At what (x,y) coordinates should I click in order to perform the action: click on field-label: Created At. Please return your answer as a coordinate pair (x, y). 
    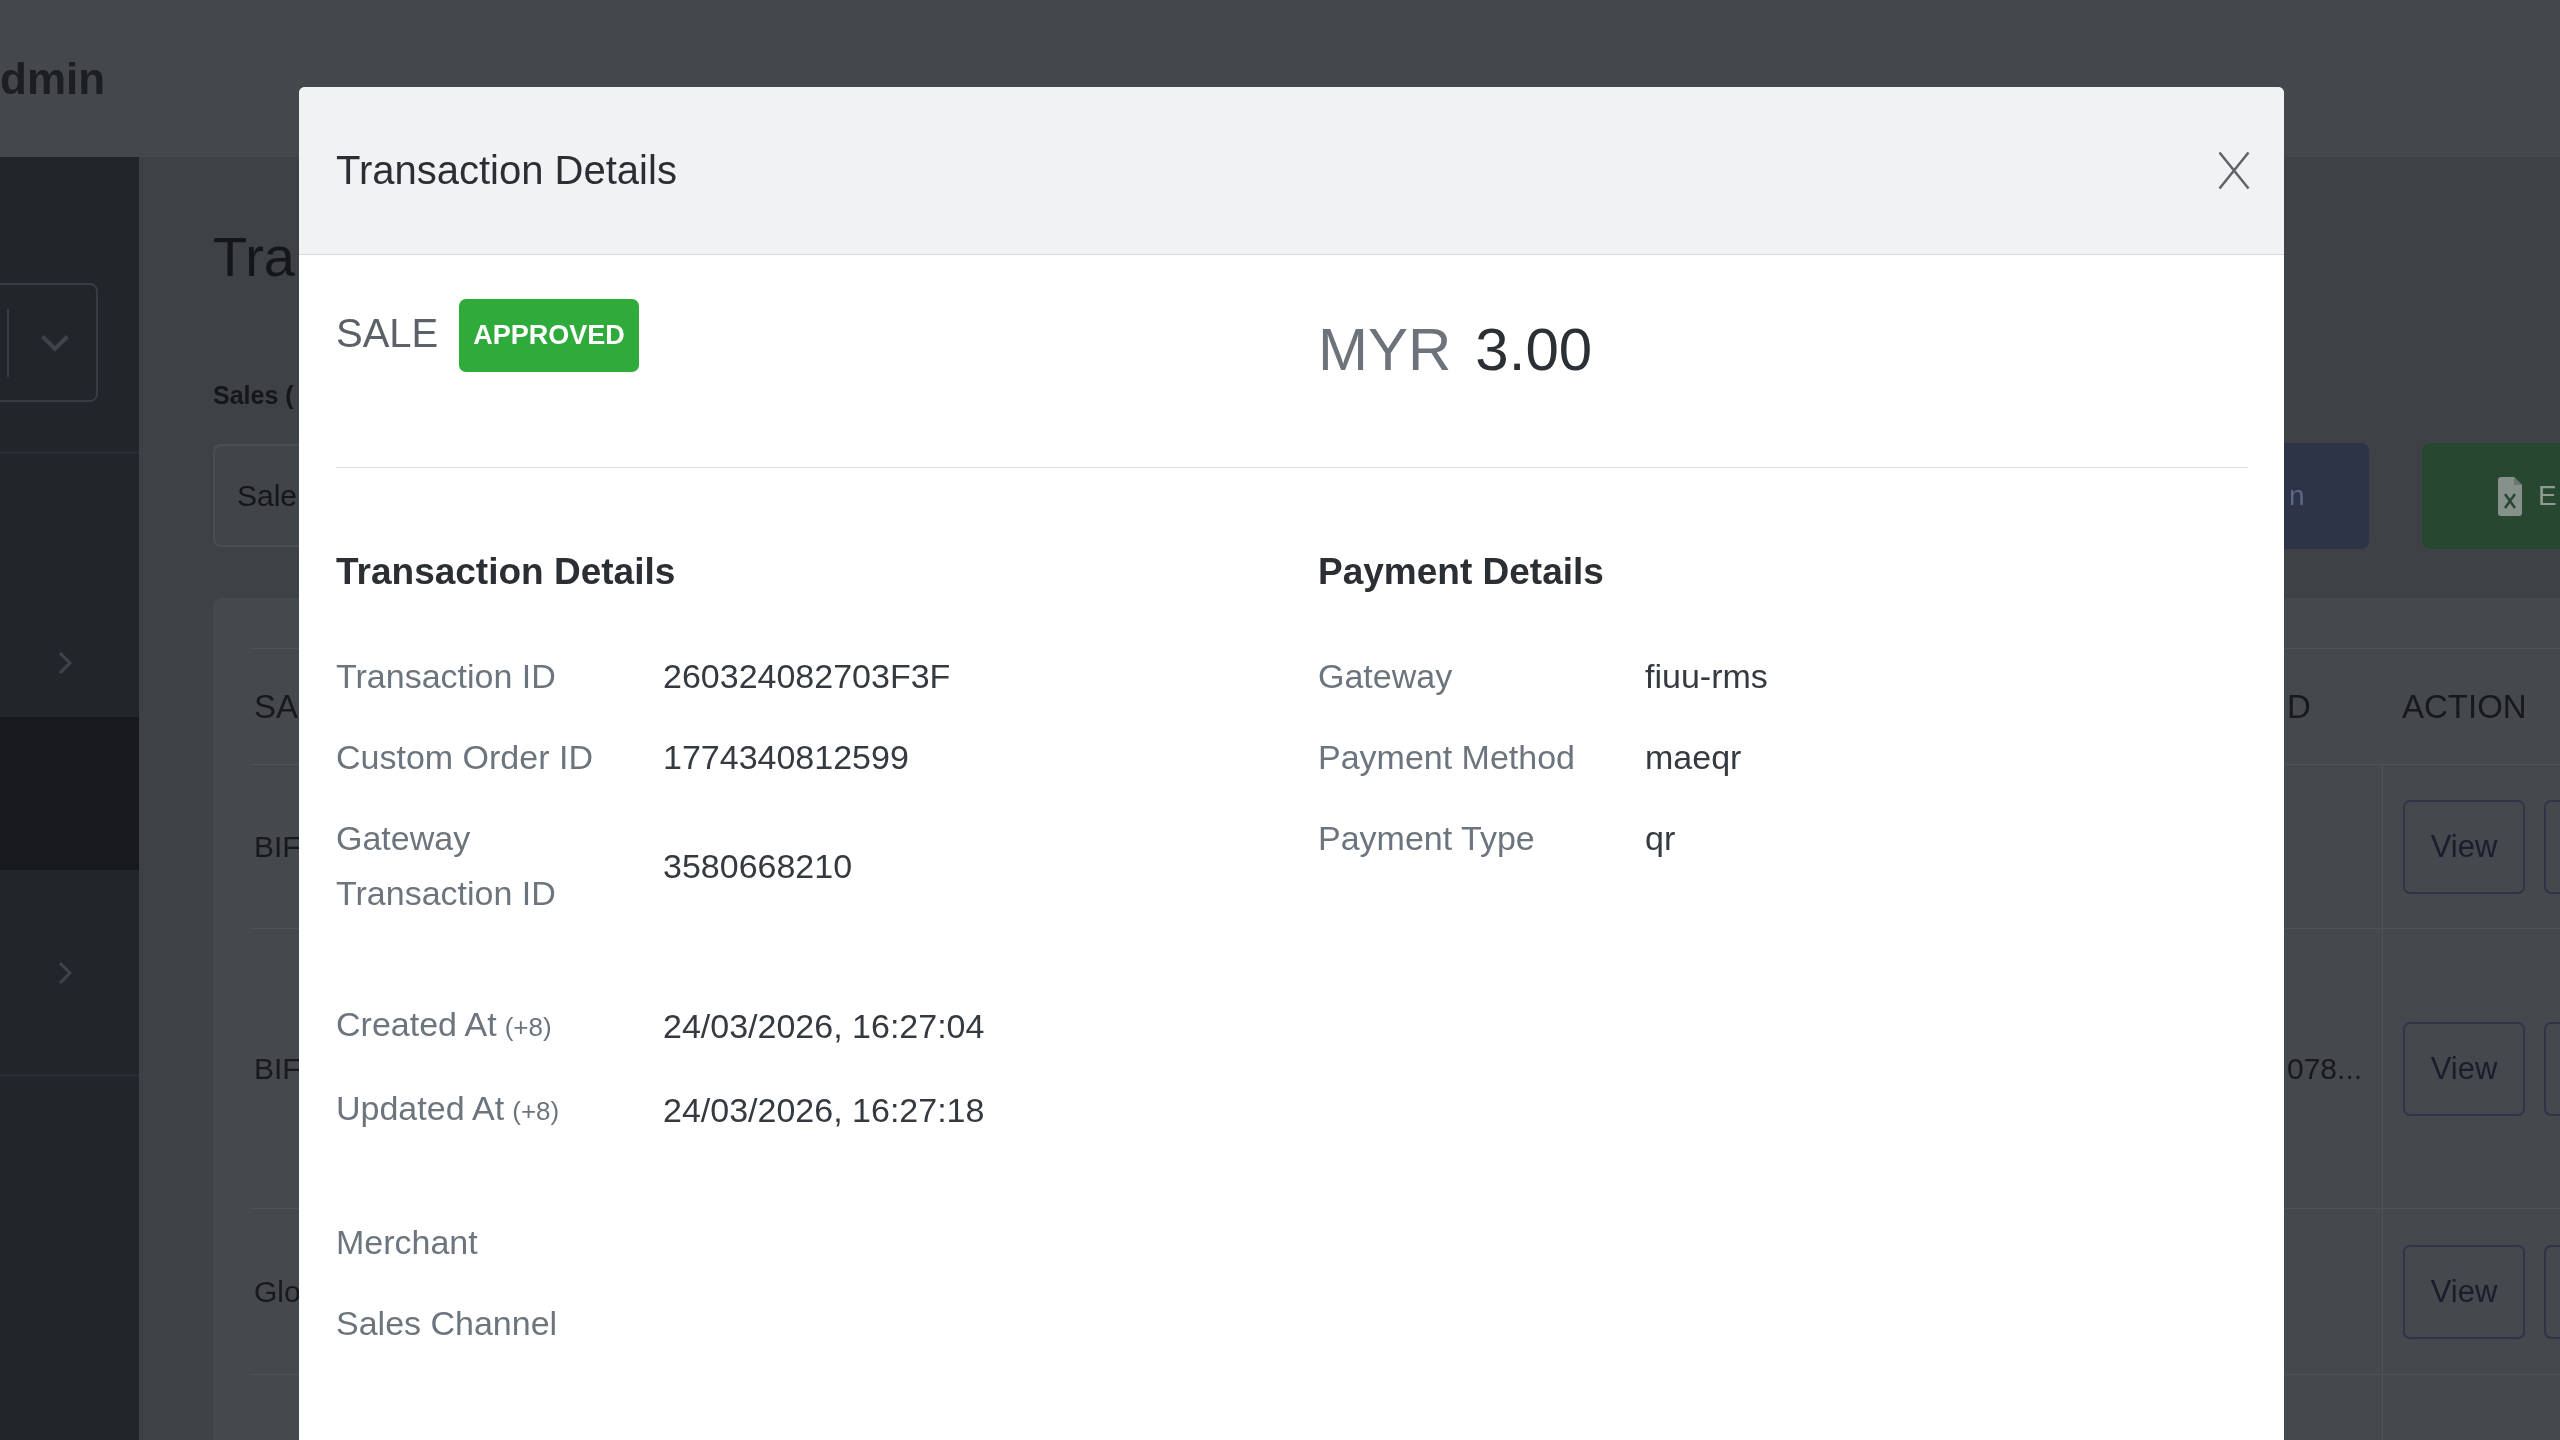
    Looking at the image, I should click on (416, 1024).